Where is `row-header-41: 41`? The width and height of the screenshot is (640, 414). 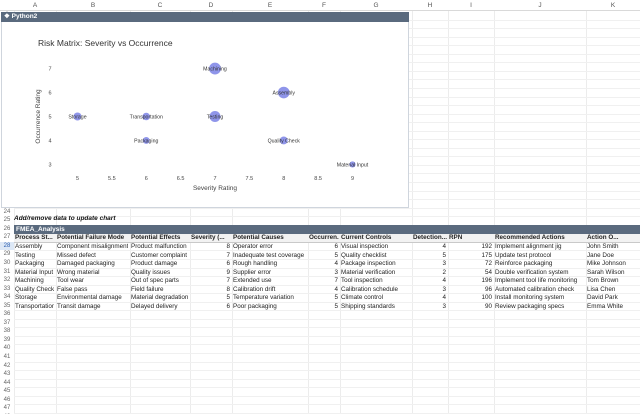
row-header-41: 41 is located at coordinates (7, 357).